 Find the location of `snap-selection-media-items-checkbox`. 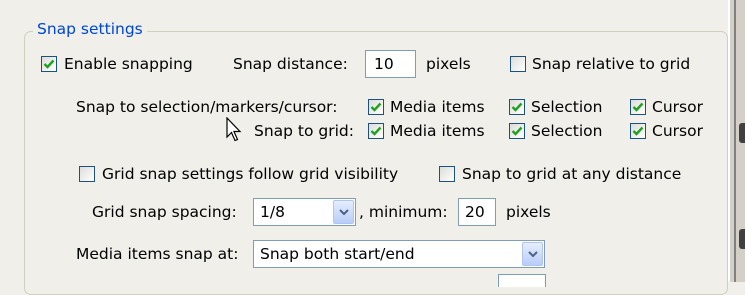

snap-selection-media-items-checkbox is located at coordinates (376, 107).